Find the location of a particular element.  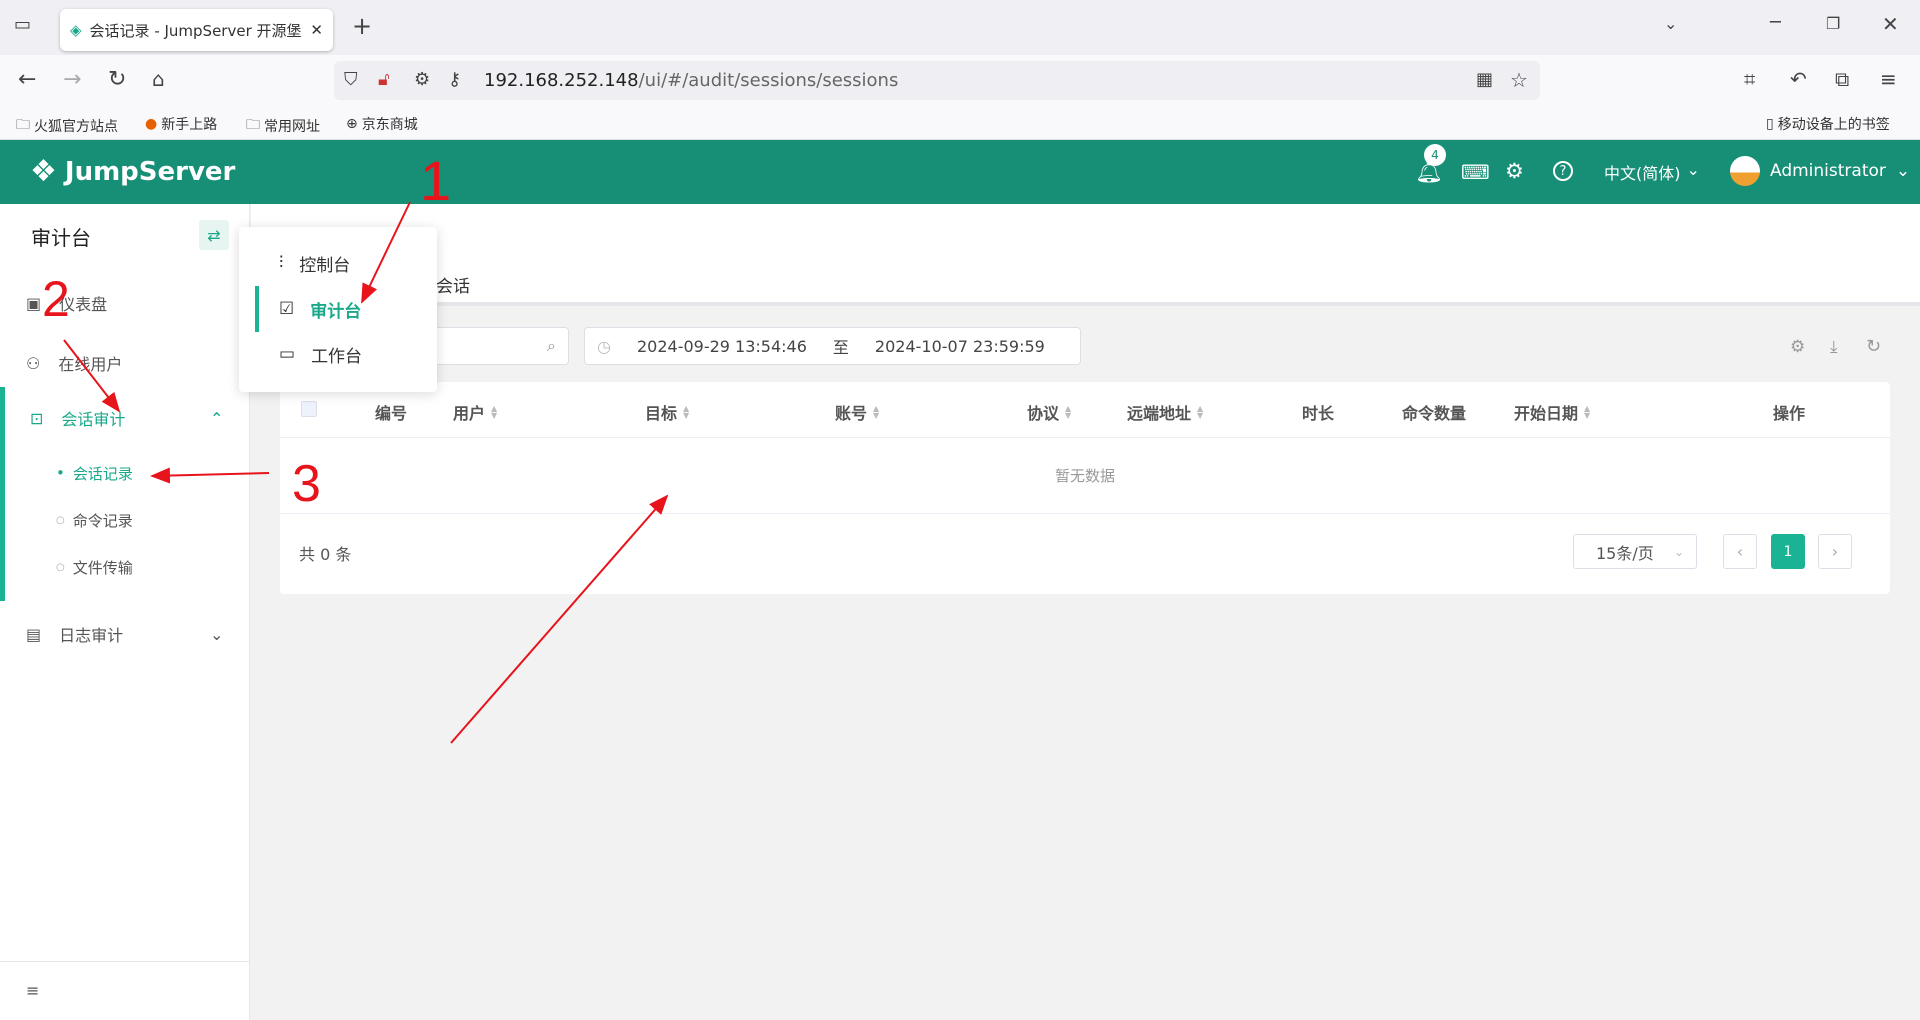

reload-icon: ↻ is located at coordinates (117, 79).